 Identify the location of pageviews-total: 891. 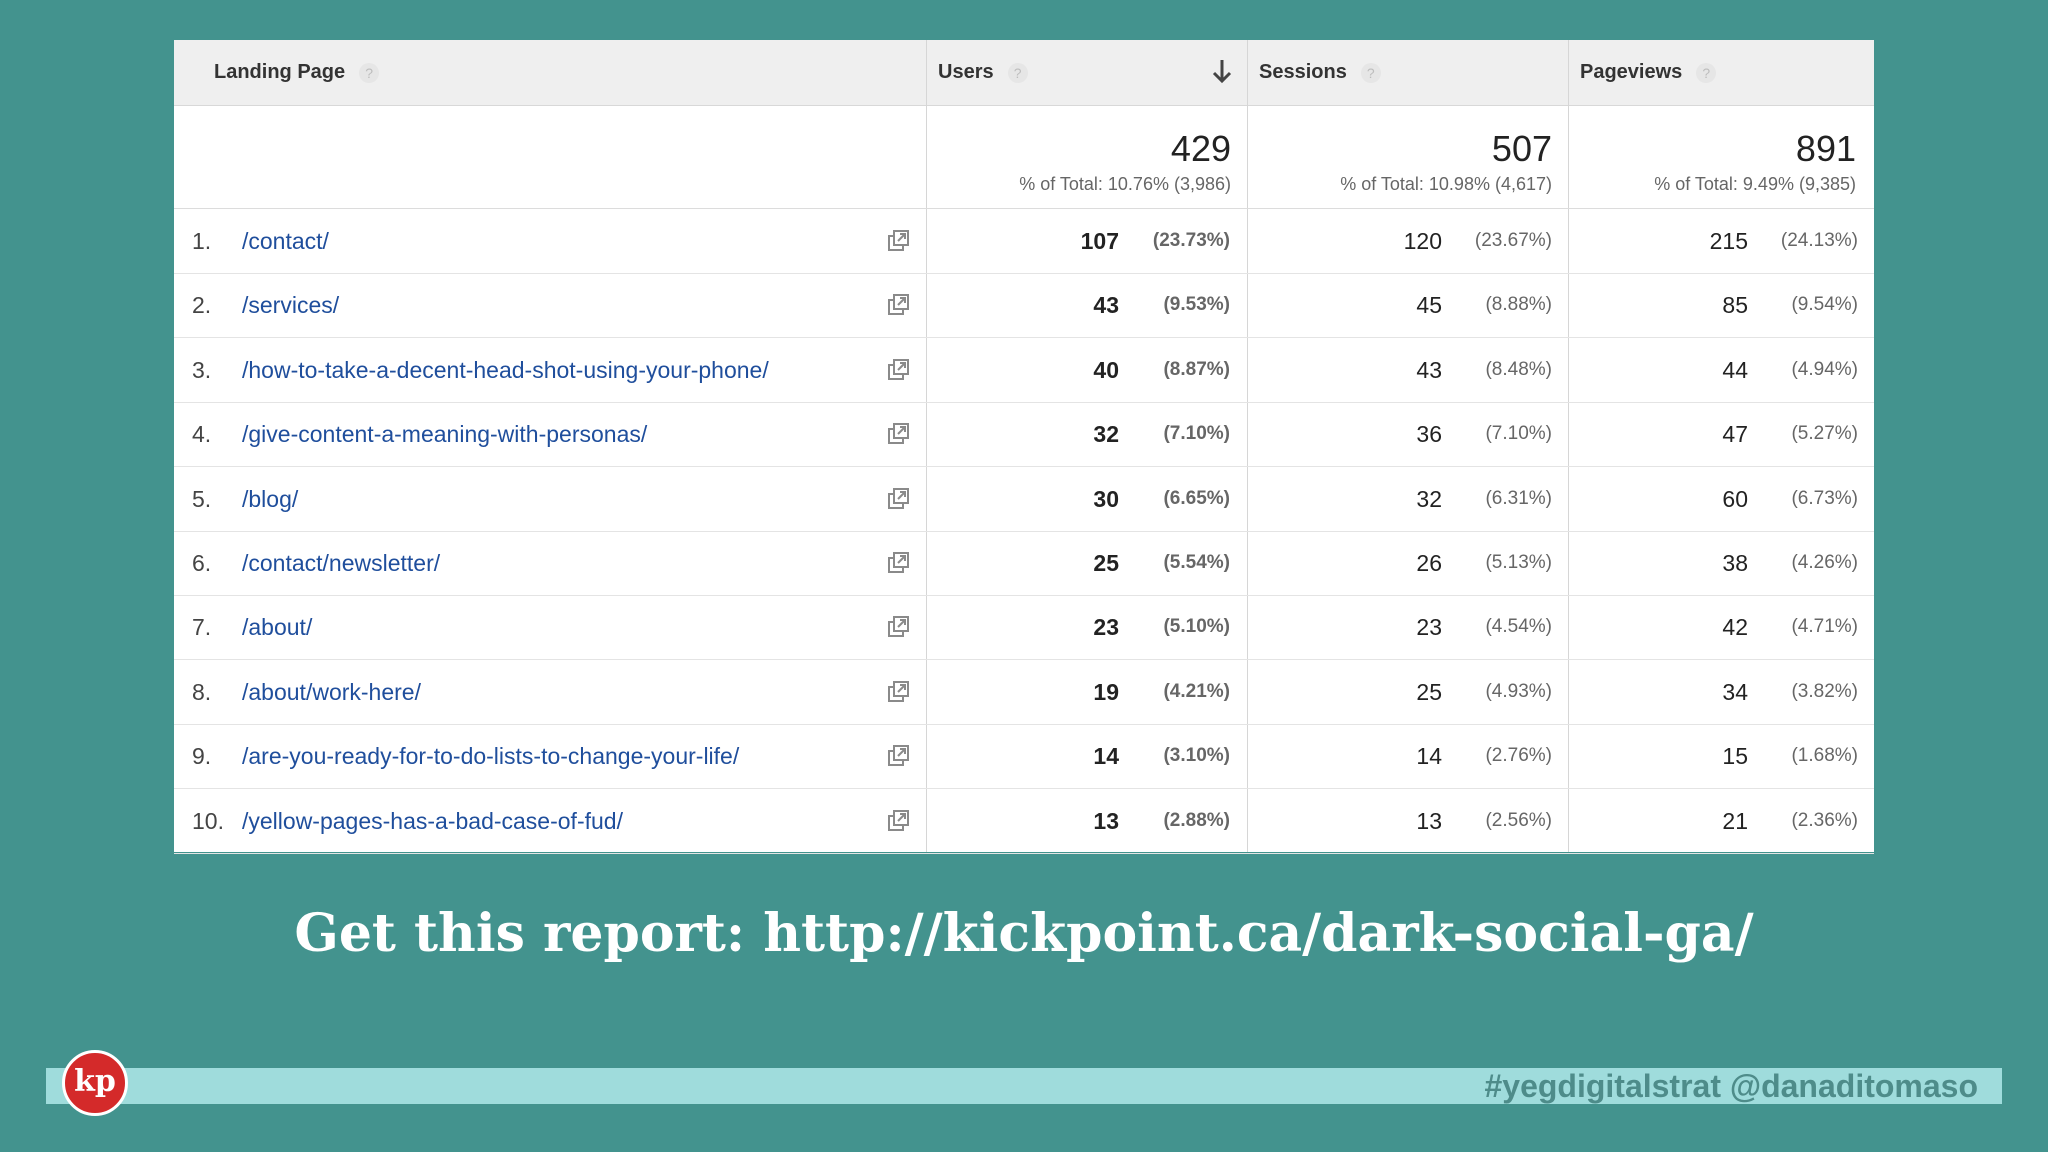
(1825, 148).